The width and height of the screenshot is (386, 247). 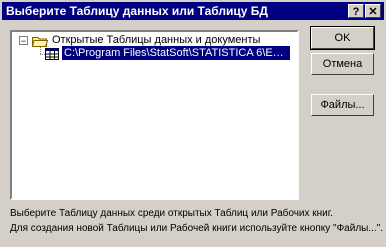 I want to click on datasheet-icon, so click(x=52, y=54).